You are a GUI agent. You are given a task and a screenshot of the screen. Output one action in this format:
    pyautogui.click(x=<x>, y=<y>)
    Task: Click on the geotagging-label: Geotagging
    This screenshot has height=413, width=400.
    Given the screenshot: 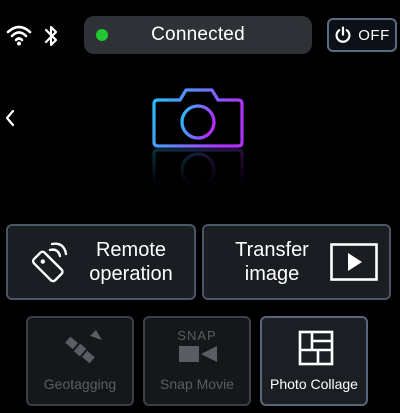 What is the action you would take?
    pyautogui.click(x=80, y=384)
    